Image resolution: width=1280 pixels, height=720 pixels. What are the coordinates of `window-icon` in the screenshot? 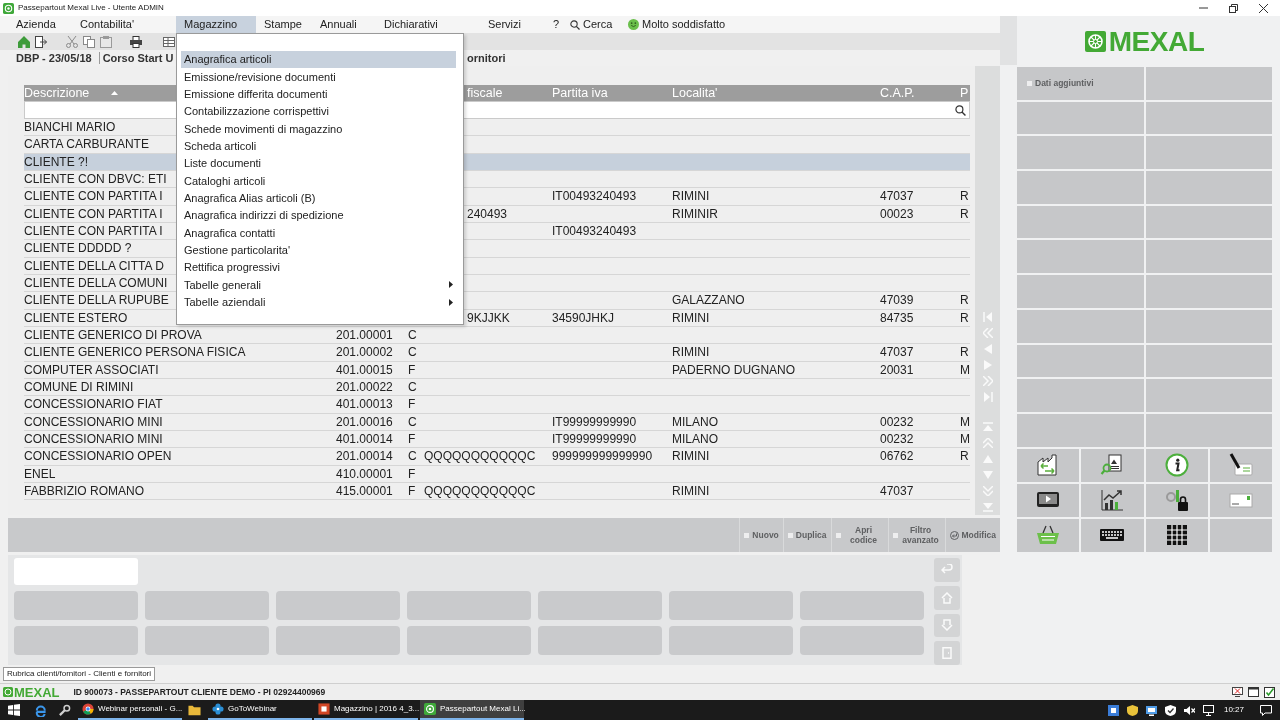 It's located at (1253, 692).